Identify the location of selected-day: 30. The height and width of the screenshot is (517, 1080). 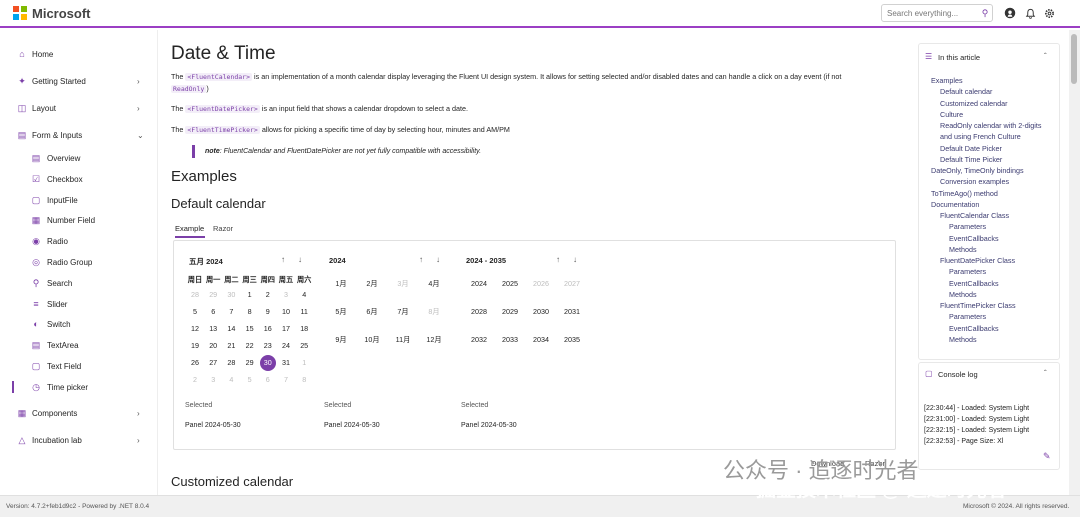
(267, 363).